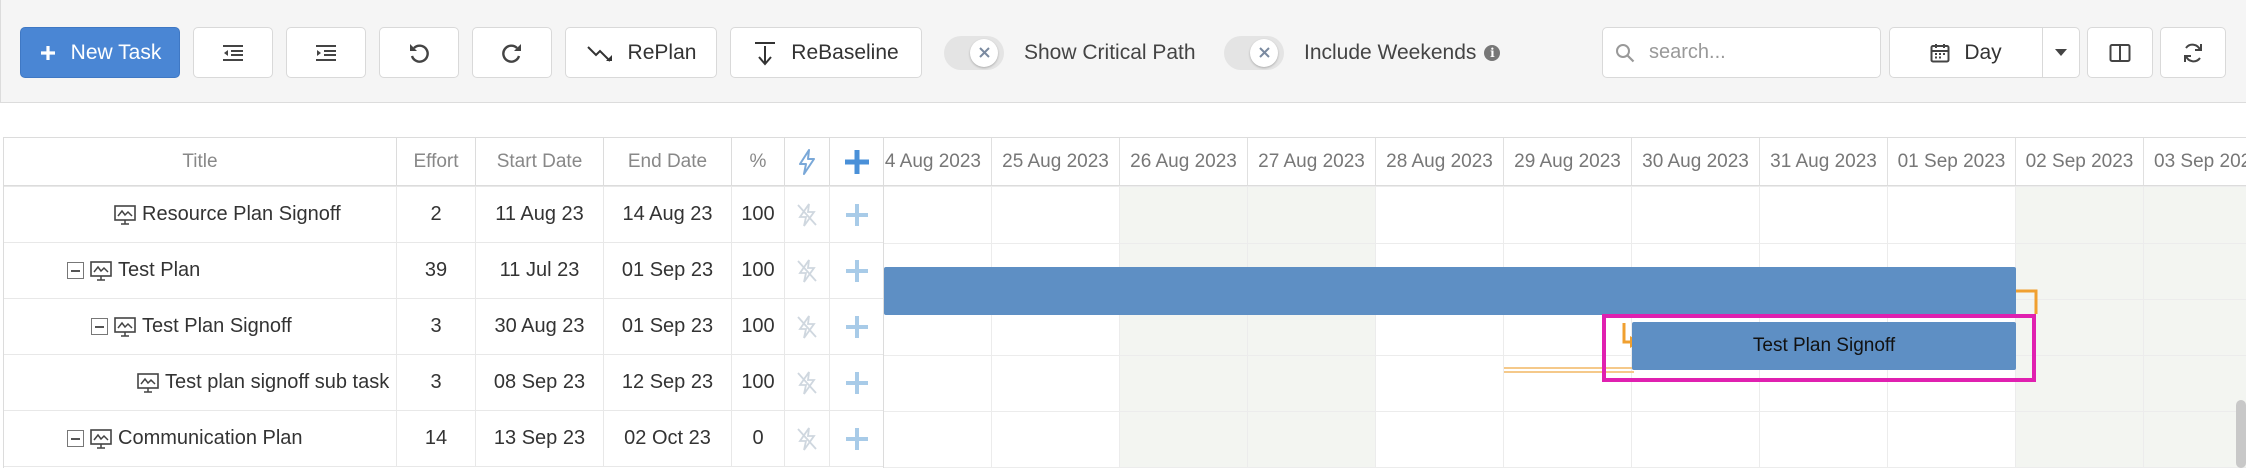 This screenshot has width=2246, height=468. I want to click on date-header: 01 Sep 2023, so click(1952, 161).